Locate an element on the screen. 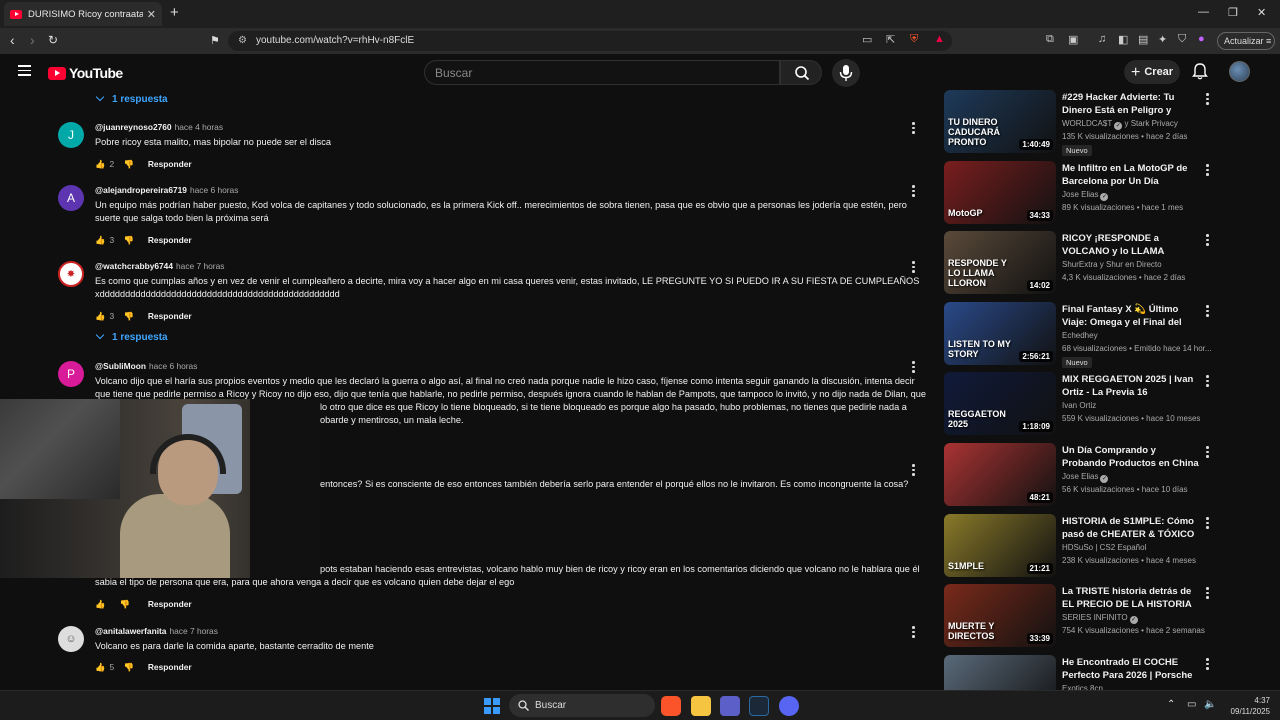  create-button: + Crear is located at coordinates (1152, 72).